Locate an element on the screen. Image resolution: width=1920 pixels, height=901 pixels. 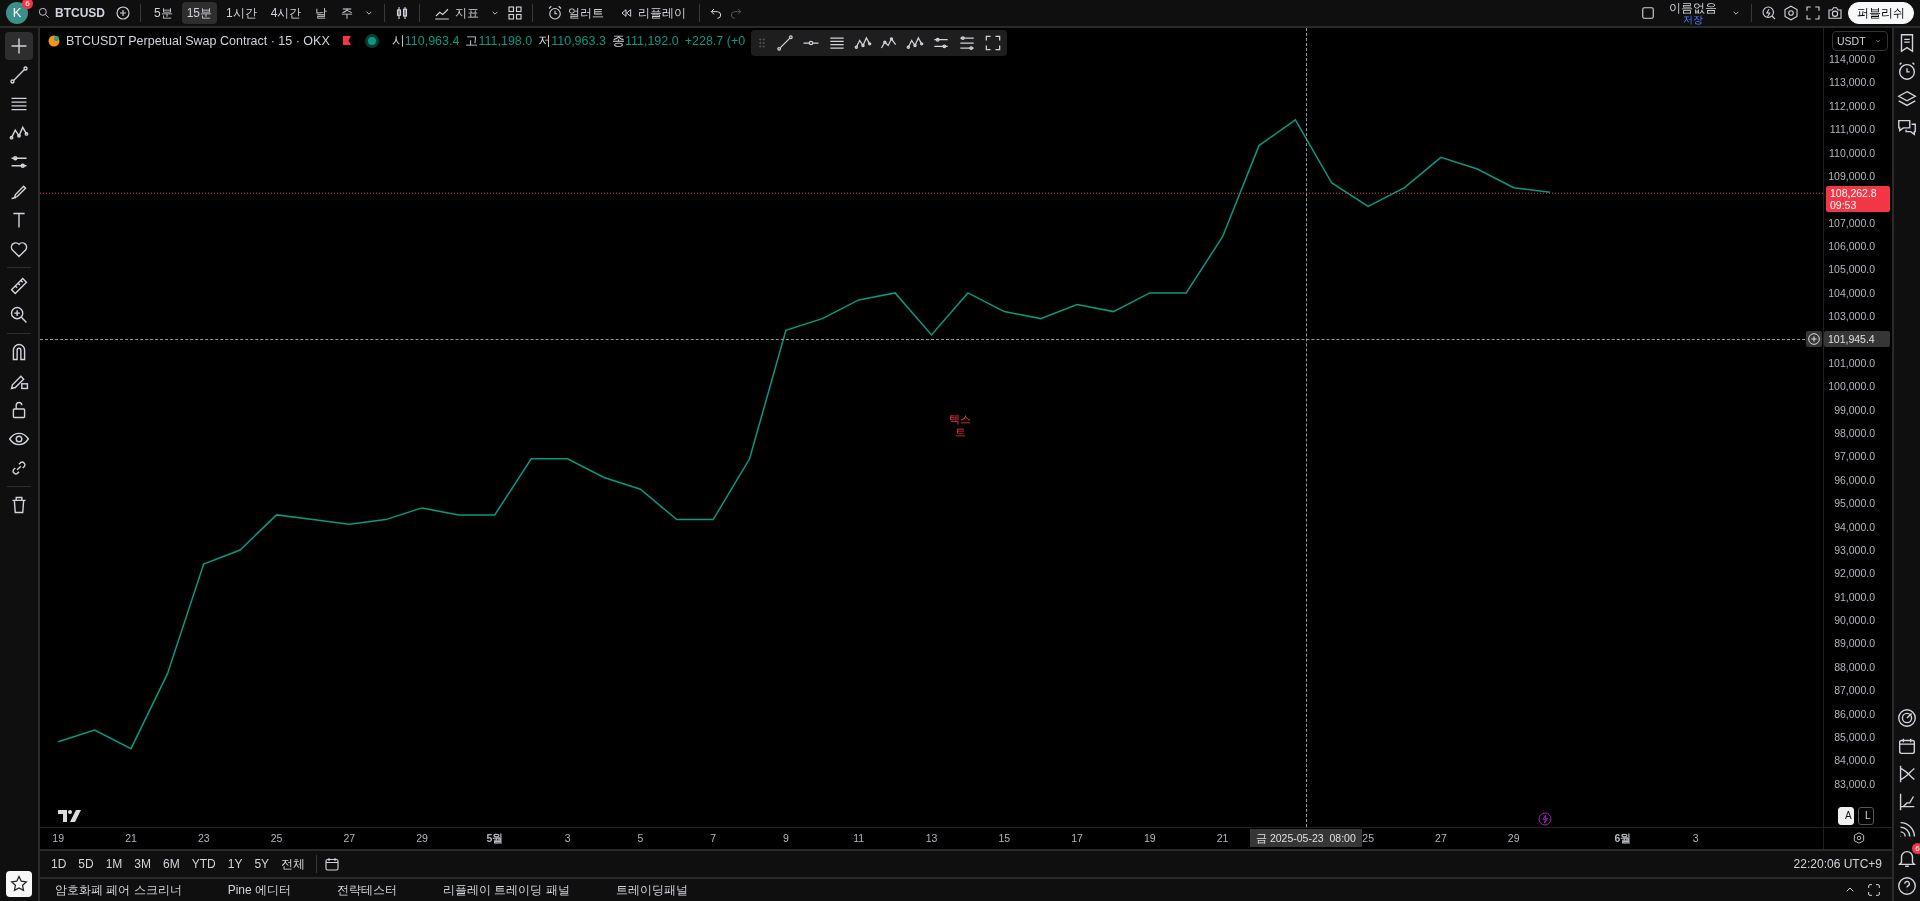
logo-icon is located at coordinates (70, 816).